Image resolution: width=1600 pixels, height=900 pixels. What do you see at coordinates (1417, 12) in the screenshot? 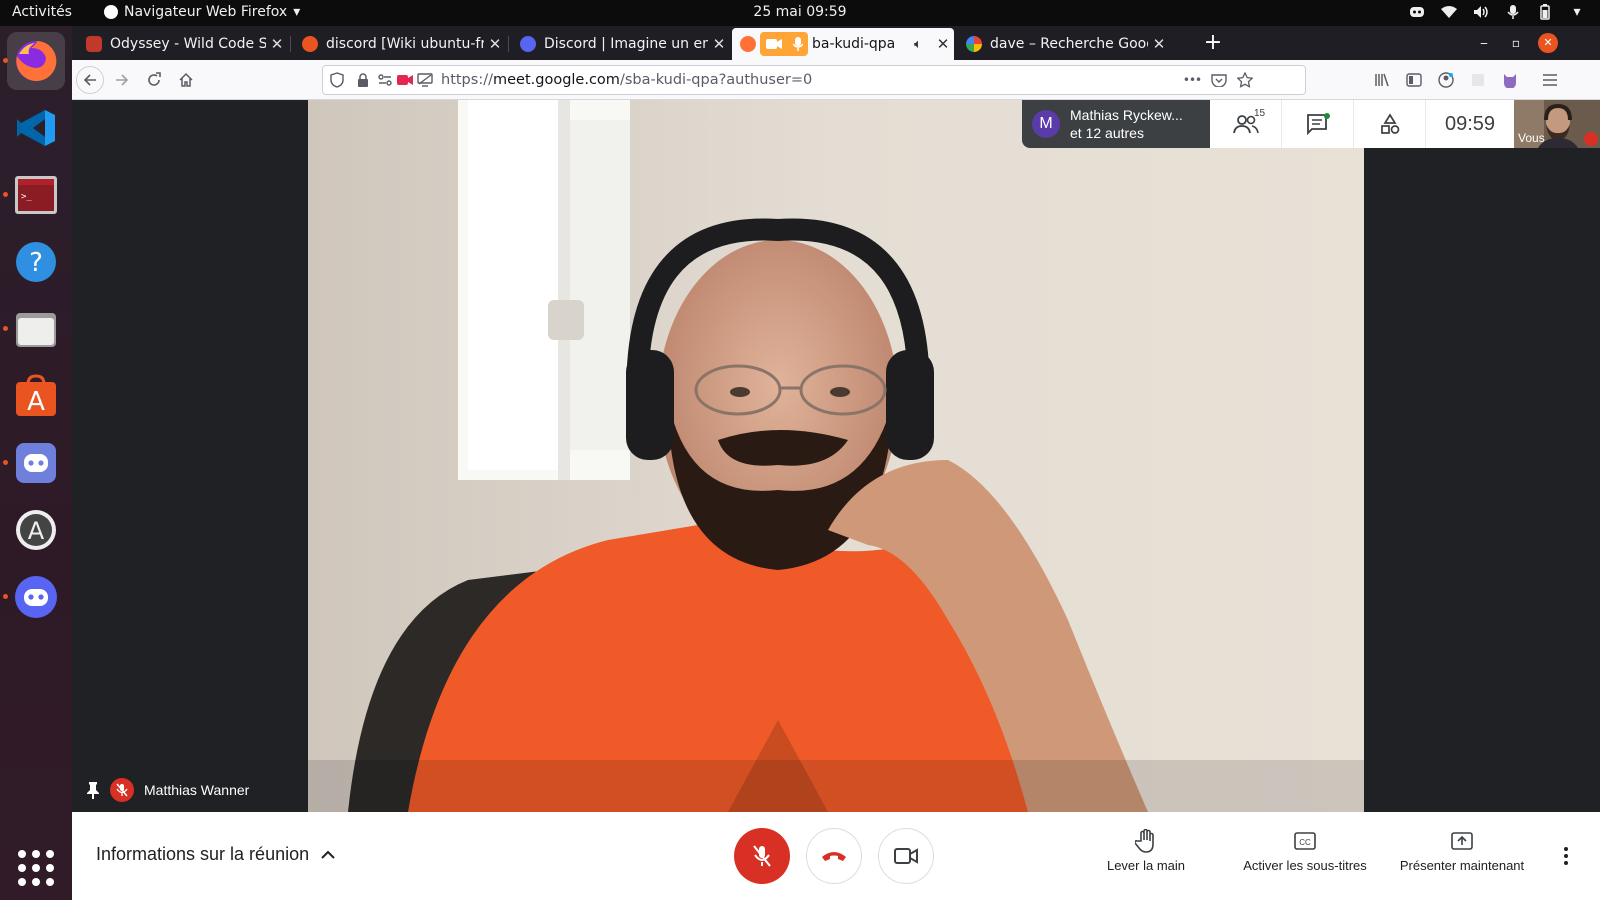
I see `discord-tray-icon` at bounding box center [1417, 12].